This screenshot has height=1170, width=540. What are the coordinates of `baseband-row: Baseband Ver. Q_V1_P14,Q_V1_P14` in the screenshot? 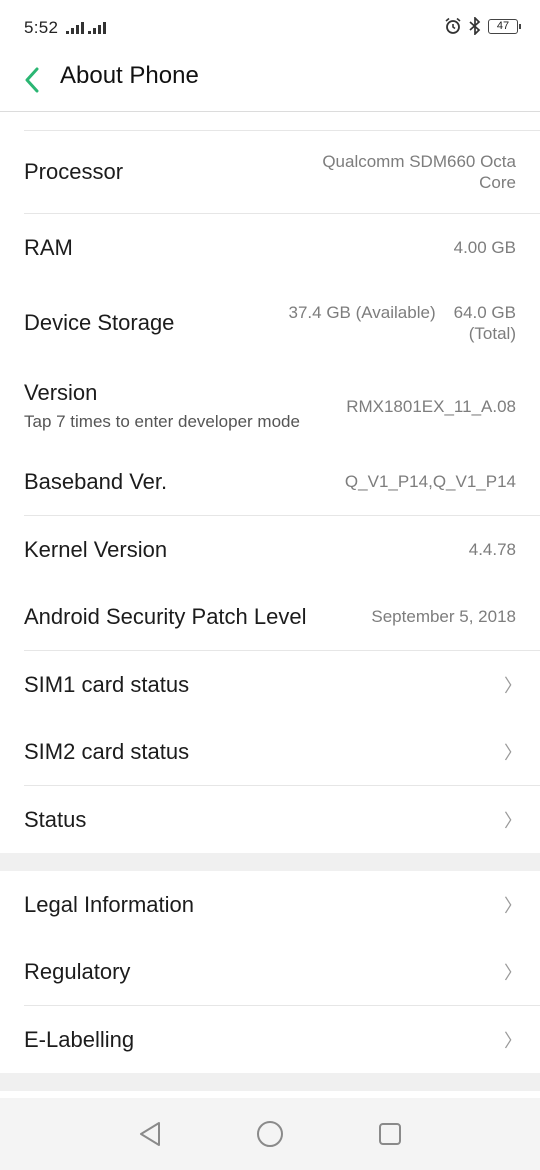 It's located at (270, 481).